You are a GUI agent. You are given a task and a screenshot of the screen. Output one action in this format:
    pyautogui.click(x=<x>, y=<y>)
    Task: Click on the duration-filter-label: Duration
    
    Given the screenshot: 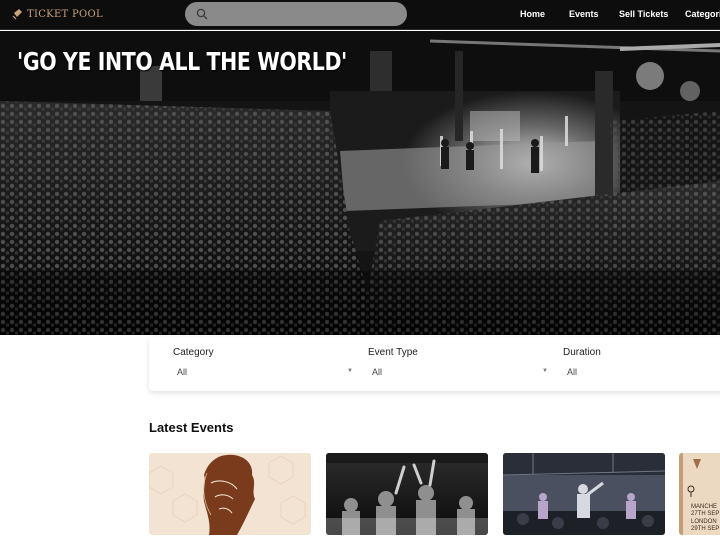 What is the action you would take?
    pyautogui.click(x=582, y=352)
    